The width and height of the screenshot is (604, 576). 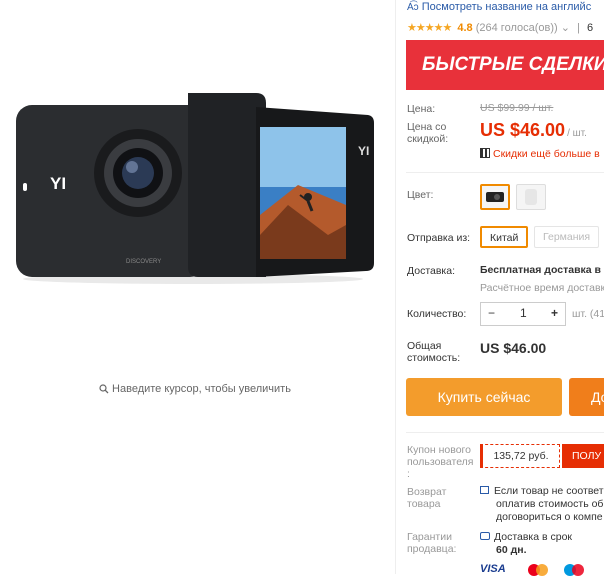 What do you see at coordinates (540, 270) in the screenshot?
I see `delivery-value: Бесплатная доставка в` at bounding box center [540, 270].